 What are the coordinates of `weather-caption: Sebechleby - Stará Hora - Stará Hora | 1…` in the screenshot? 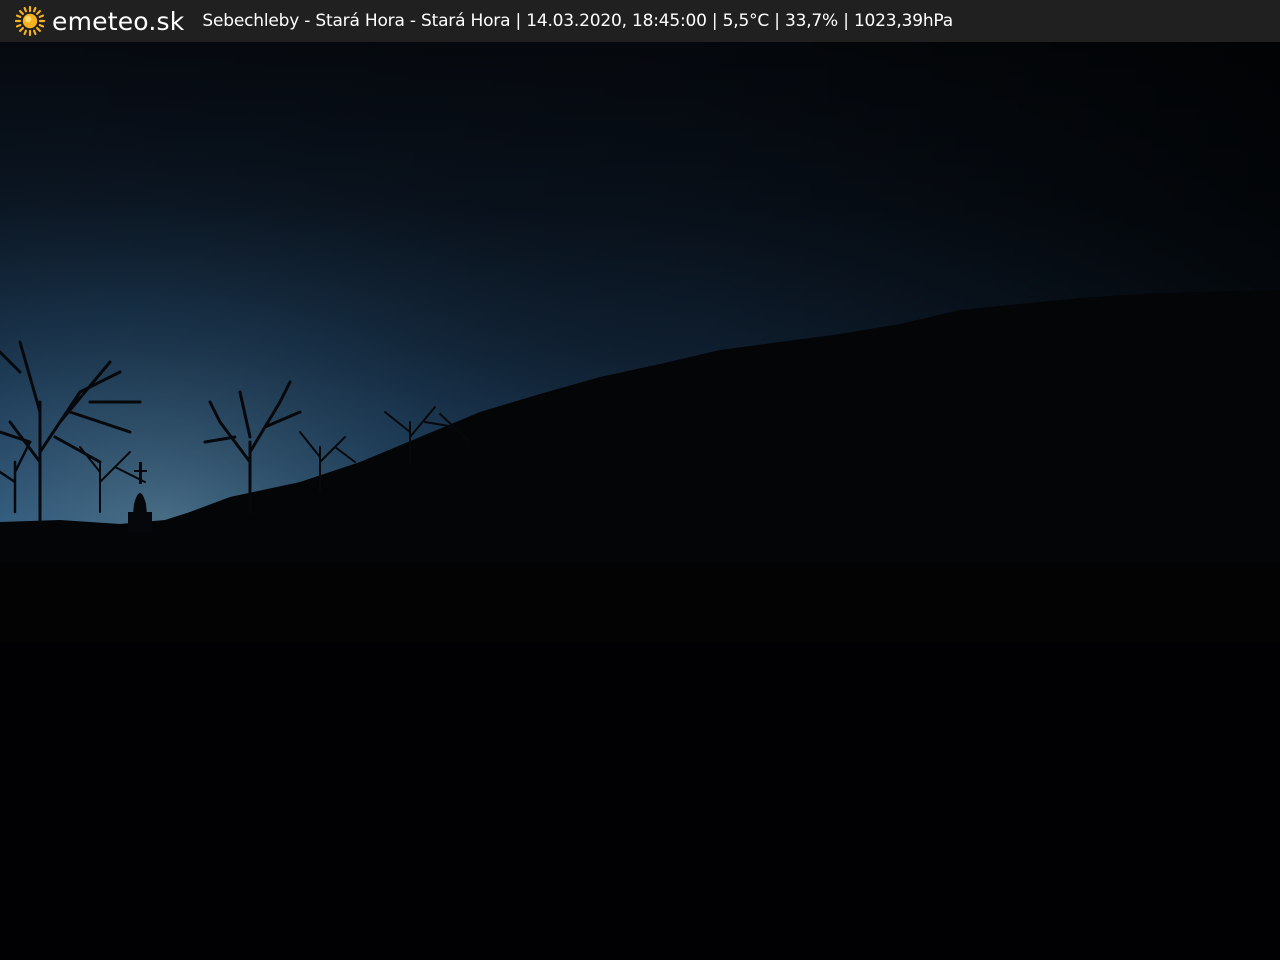 It's located at (577, 21).